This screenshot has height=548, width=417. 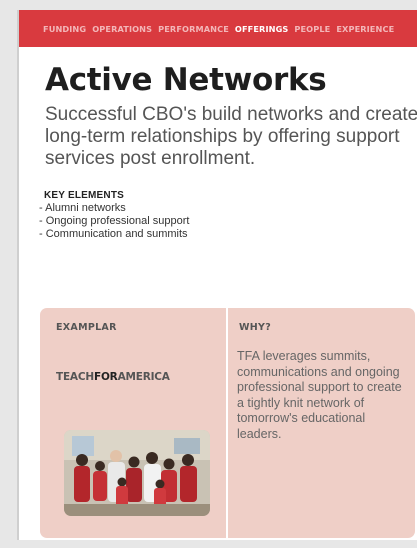 What do you see at coordinates (113, 234) in the screenshot?
I see `list-item: - Communication and summits` at bounding box center [113, 234].